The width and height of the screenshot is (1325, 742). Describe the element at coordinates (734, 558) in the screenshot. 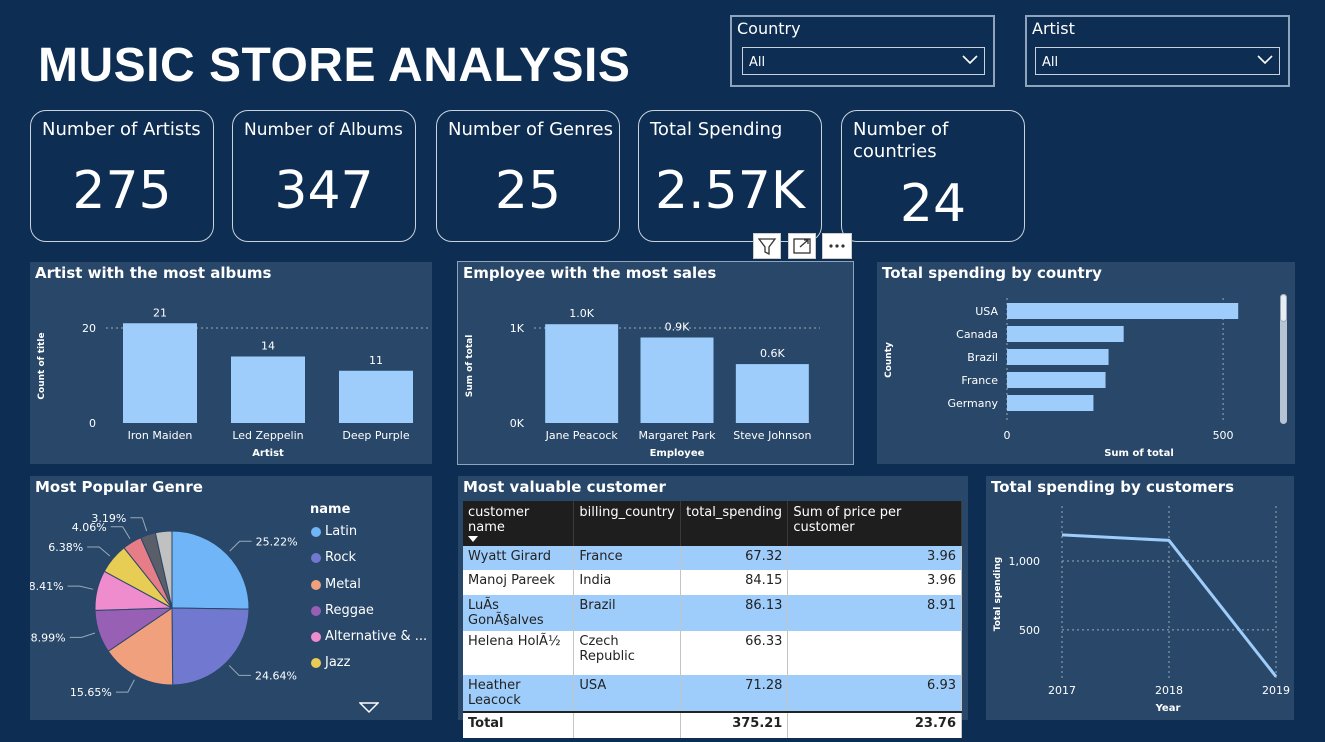

I see `cell-total-spending: 67.32` at that location.